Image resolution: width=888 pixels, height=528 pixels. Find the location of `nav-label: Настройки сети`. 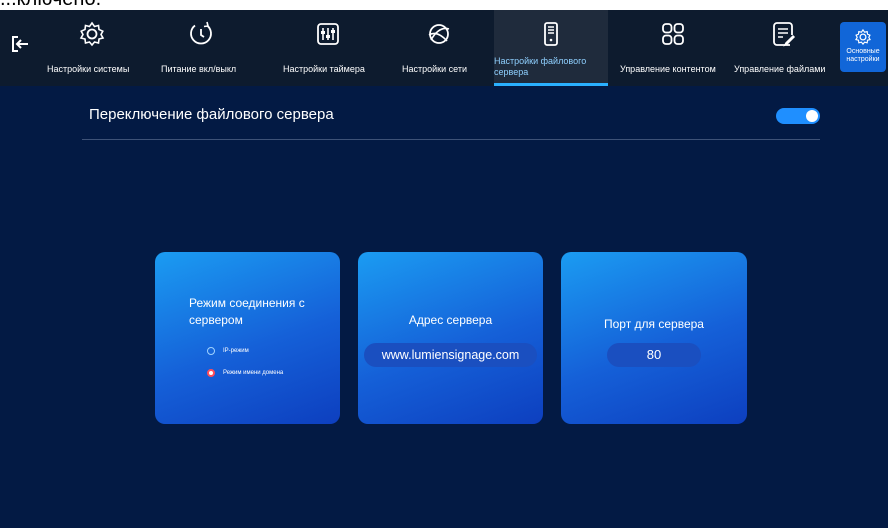

nav-label: Настройки сети is located at coordinates (434, 69).